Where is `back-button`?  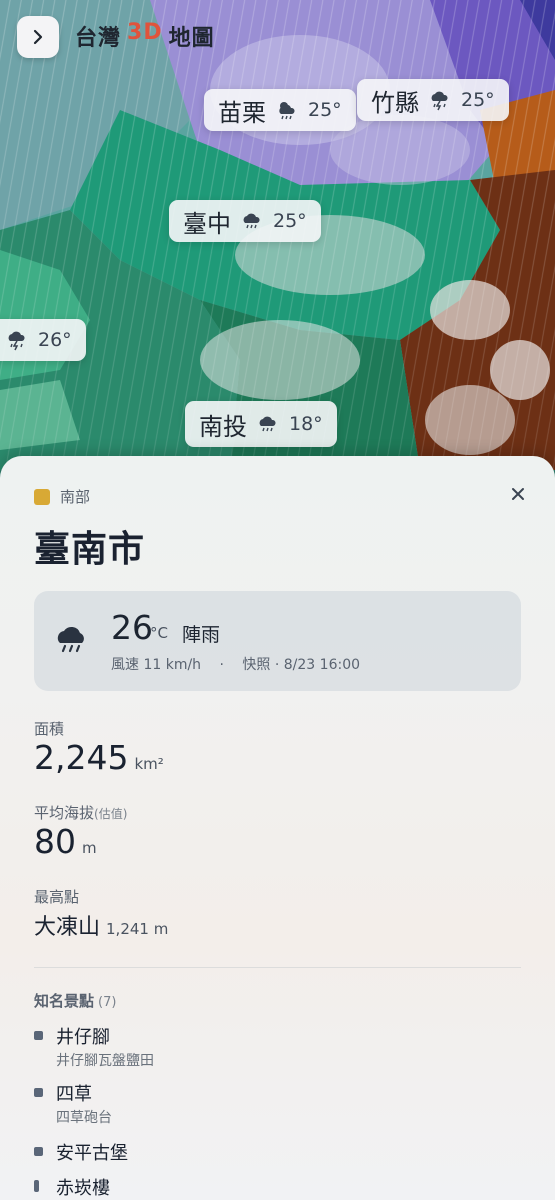
back-button is located at coordinates (38, 37).